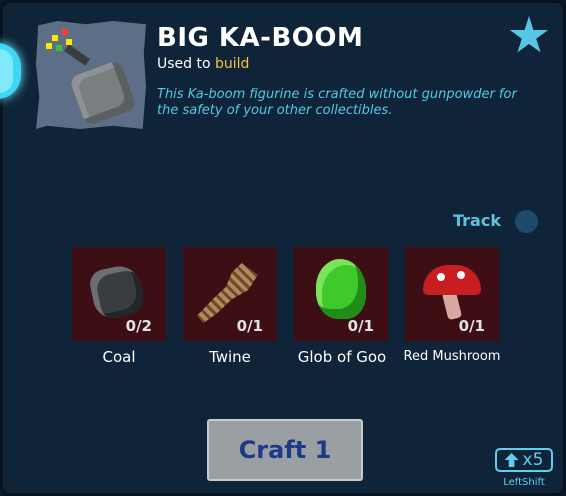  What do you see at coordinates (341, 289) in the screenshot?
I see `goo-icon` at bounding box center [341, 289].